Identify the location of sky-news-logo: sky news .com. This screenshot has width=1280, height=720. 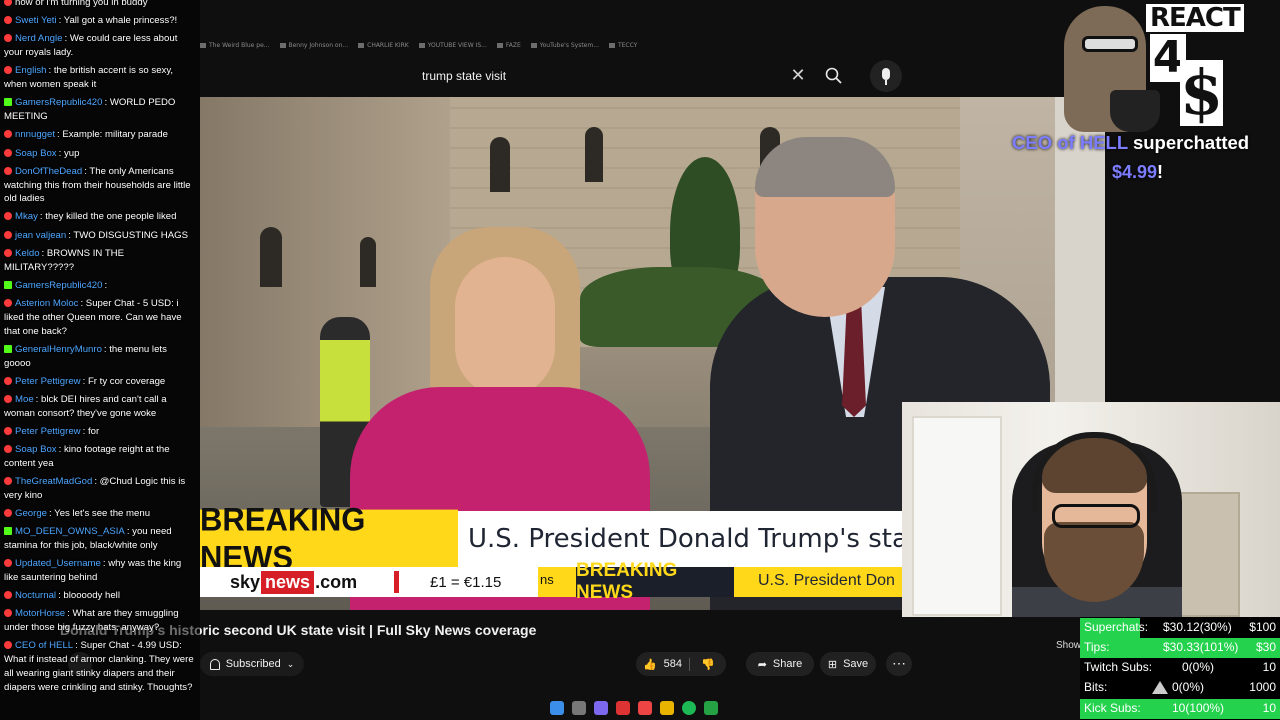
(293, 582).